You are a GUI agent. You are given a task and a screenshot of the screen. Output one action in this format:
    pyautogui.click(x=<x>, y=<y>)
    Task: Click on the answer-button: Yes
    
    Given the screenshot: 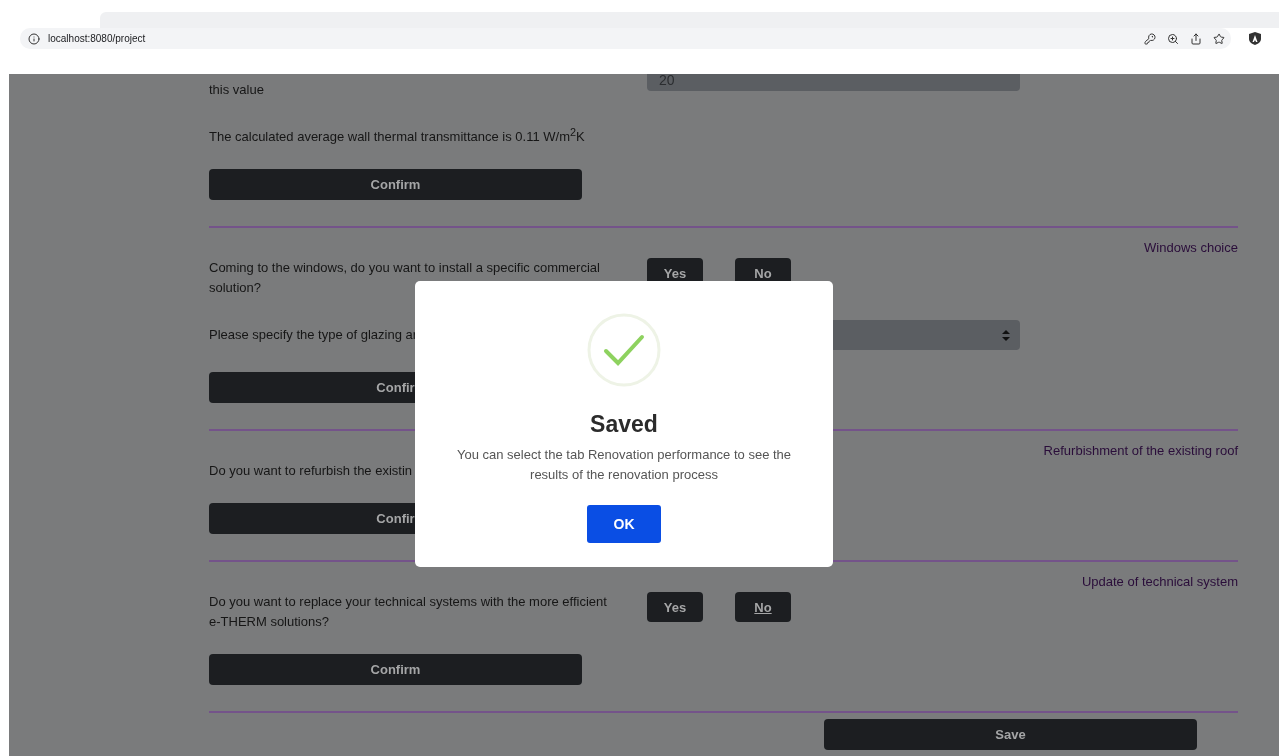 What is the action you would take?
    pyautogui.click(x=675, y=607)
    